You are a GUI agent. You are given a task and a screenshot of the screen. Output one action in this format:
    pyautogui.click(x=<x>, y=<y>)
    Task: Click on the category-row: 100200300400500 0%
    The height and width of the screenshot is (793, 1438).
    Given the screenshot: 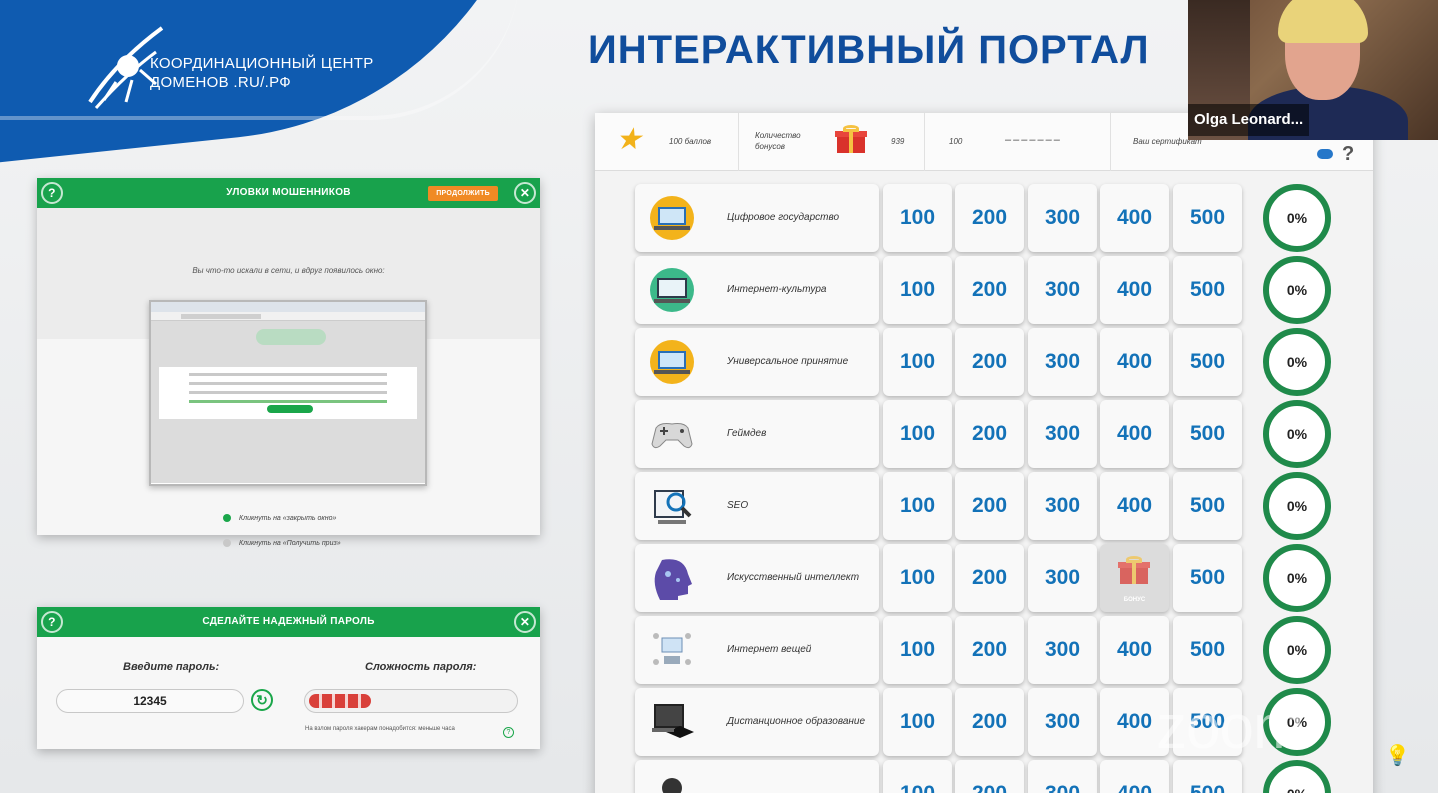 What is the action you would take?
    pyautogui.click(x=985, y=776)
    